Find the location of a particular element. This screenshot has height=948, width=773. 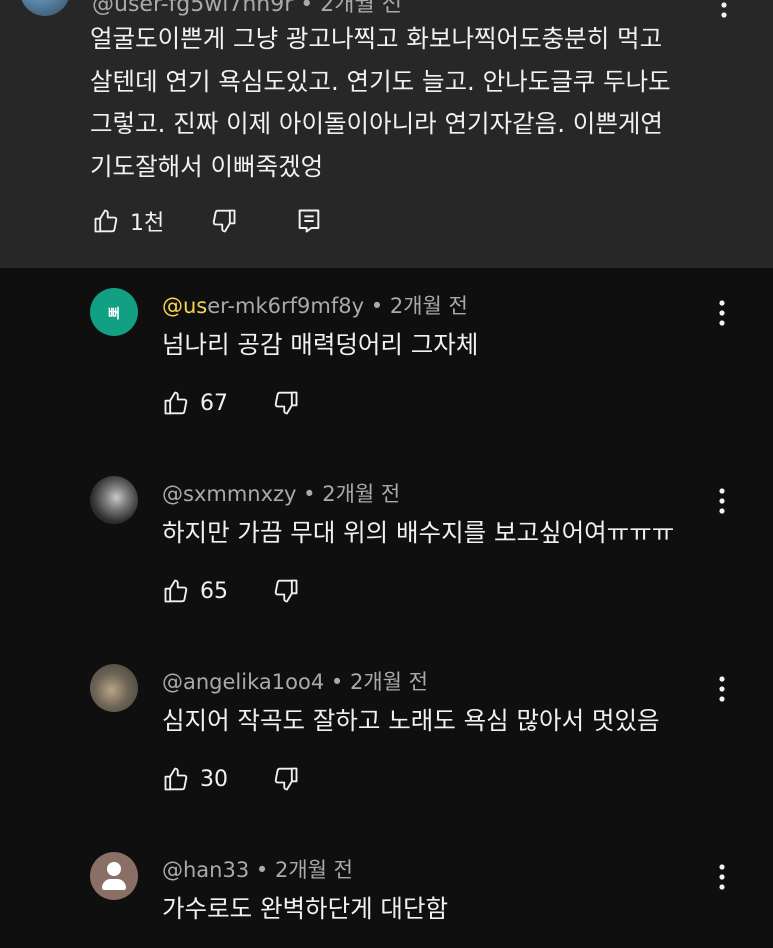

comment-text: 하지만 가끔 무대 위의 배수지를 보고싶어여ㅠㅠㅠ is located at coordinates (418, 532).